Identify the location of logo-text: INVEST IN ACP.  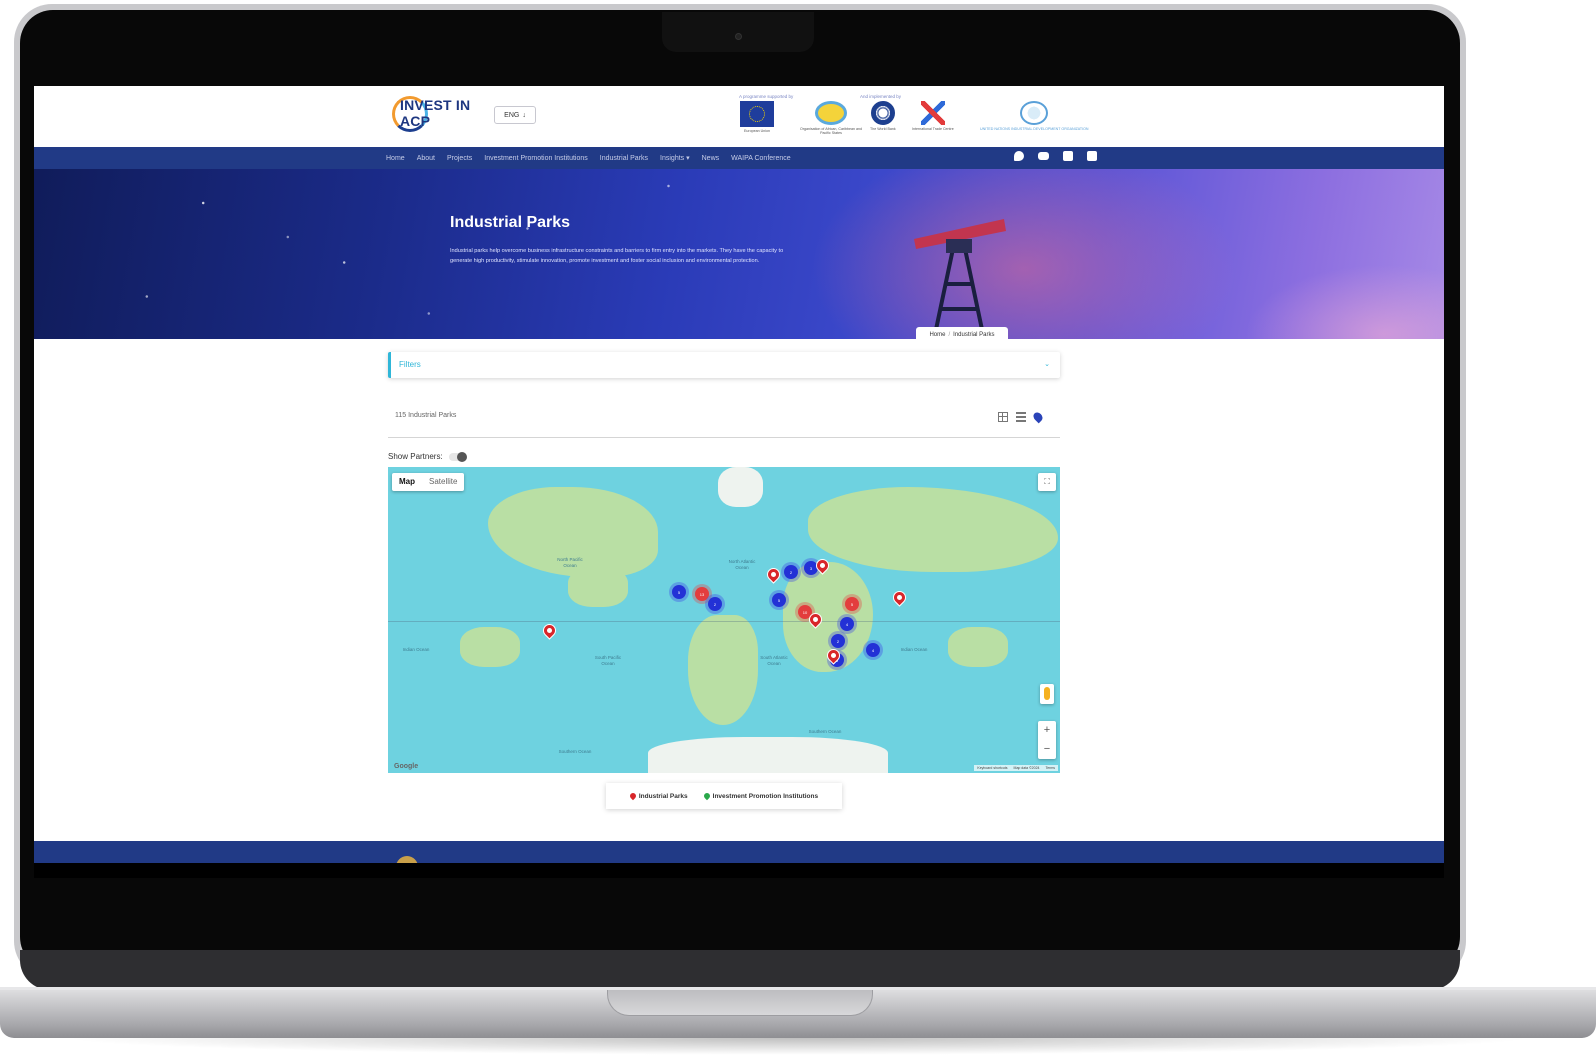
(435, 113).